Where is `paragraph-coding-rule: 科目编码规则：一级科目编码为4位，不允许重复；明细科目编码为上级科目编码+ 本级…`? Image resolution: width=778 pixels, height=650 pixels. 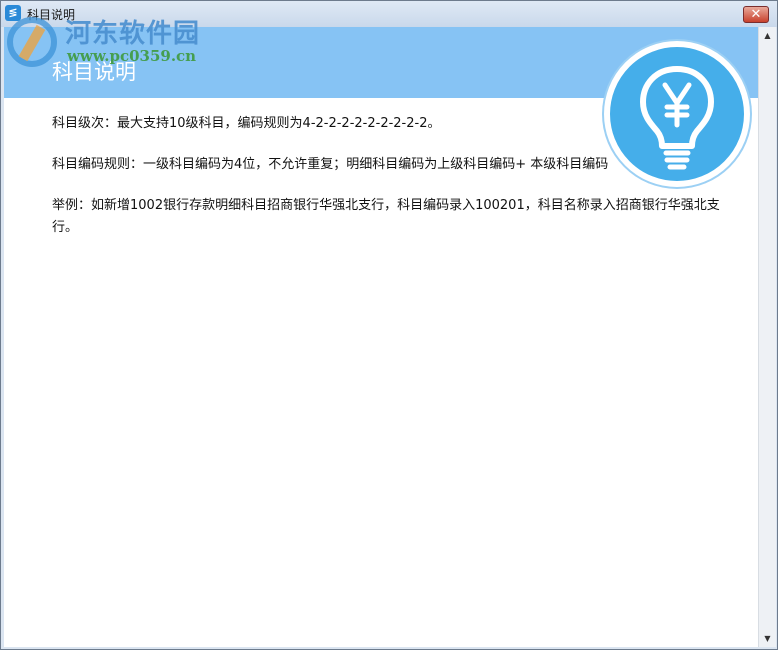
paragraph-coding-rule: 科目编码规则：一级科目编码为4位，不允许重复；明细科目编码为上级科目编码+ 本级… is located at coordinates (330, 164).